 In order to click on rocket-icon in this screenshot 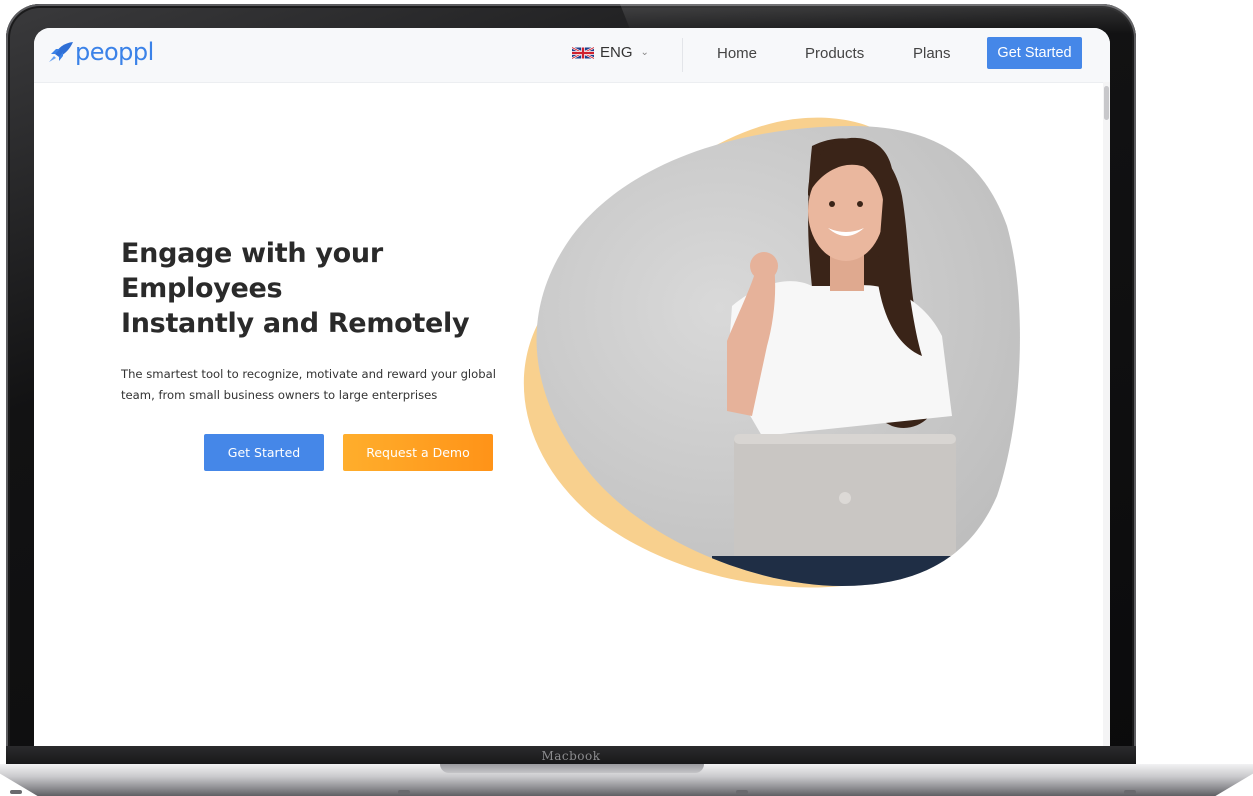, I will do `click(61, 52)`.